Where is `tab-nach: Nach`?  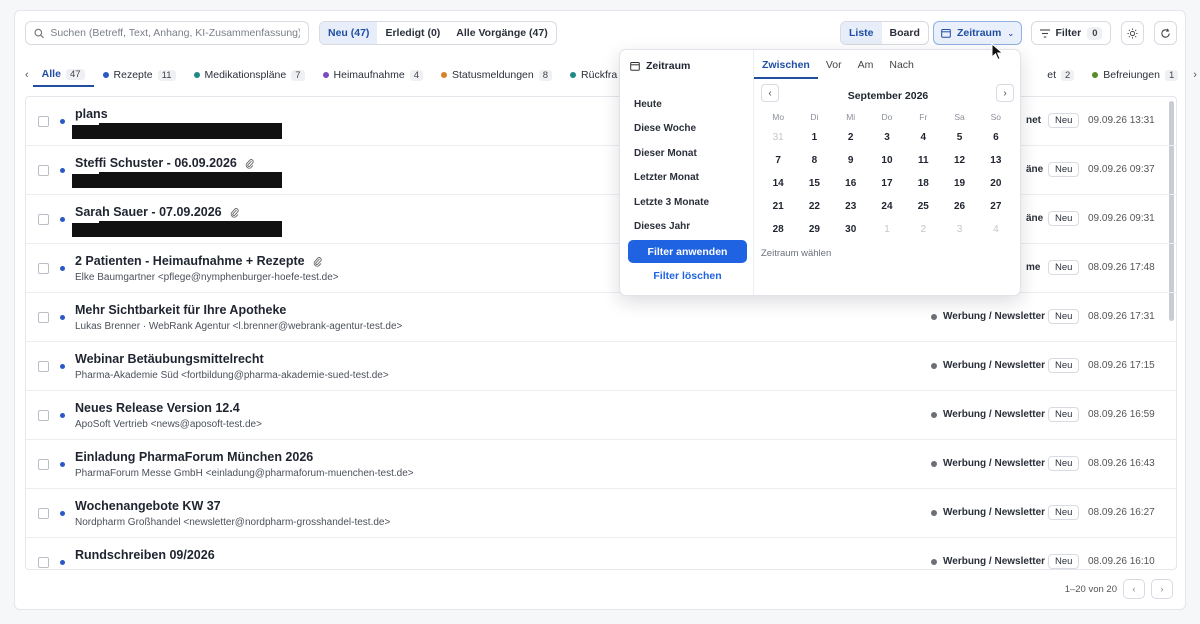
tab-nach: Nach is located at coordinates (901, 67).